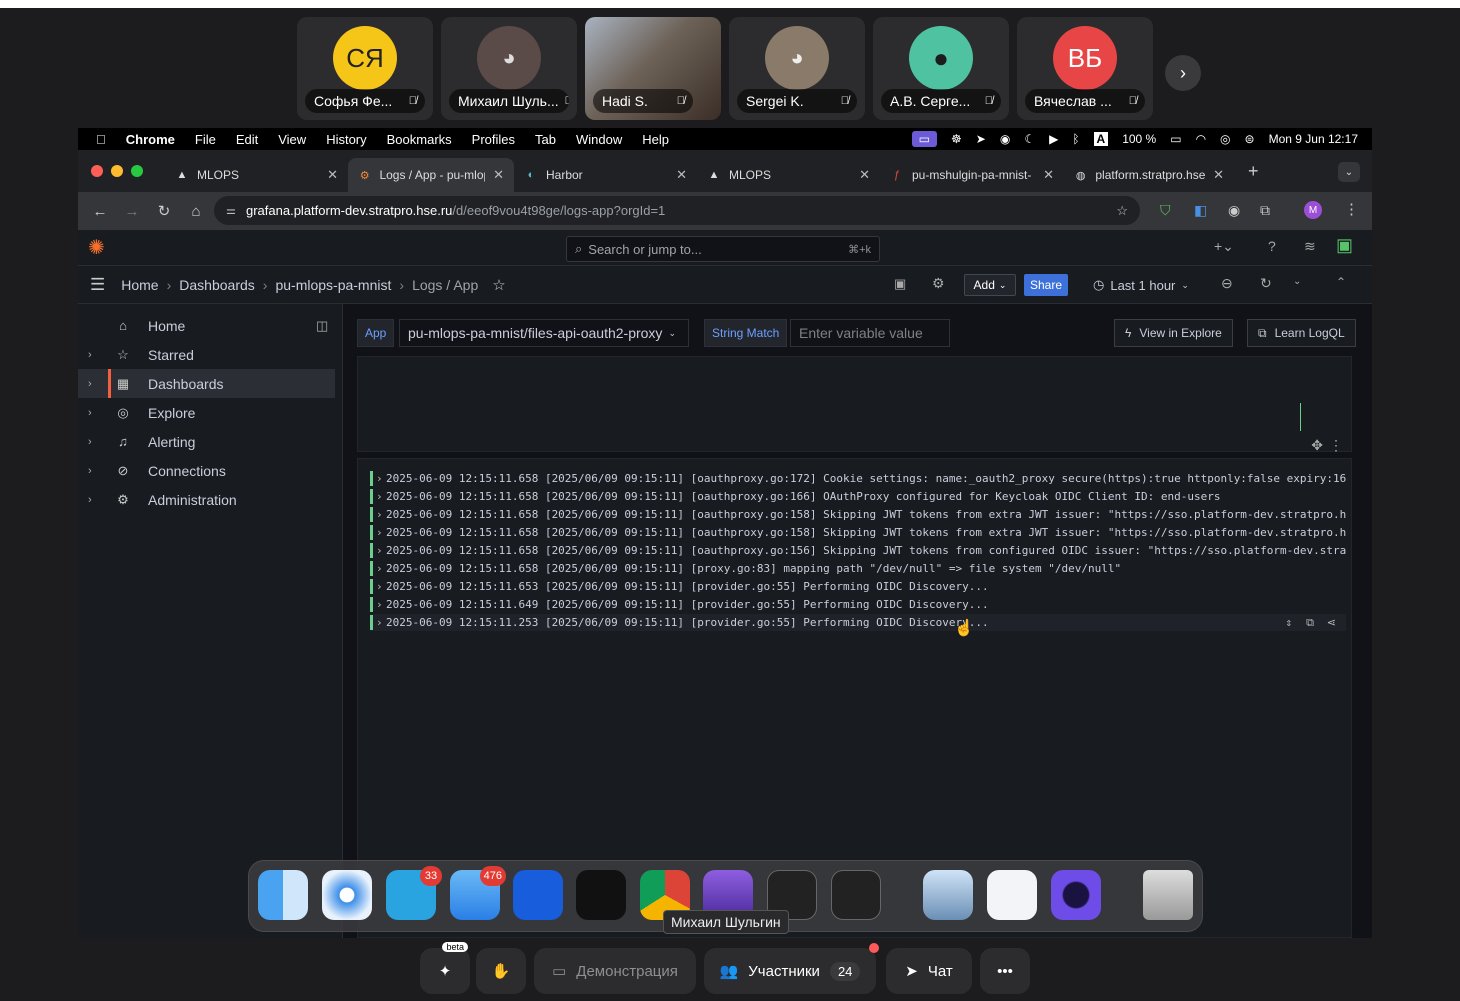 This screenshot has height=1001, width=1460. What do you see at coordinates (1336, 445) in the screenshot?
I see `panel-menu-icon: ⋮` at bounding box center [1336, 445].